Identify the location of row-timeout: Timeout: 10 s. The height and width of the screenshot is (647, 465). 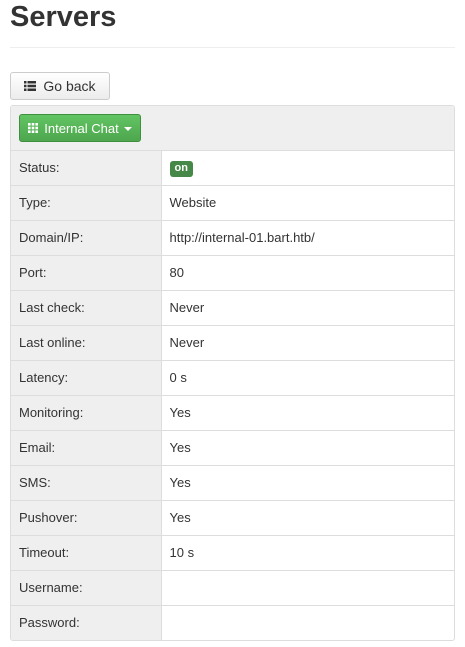
(232, 552).